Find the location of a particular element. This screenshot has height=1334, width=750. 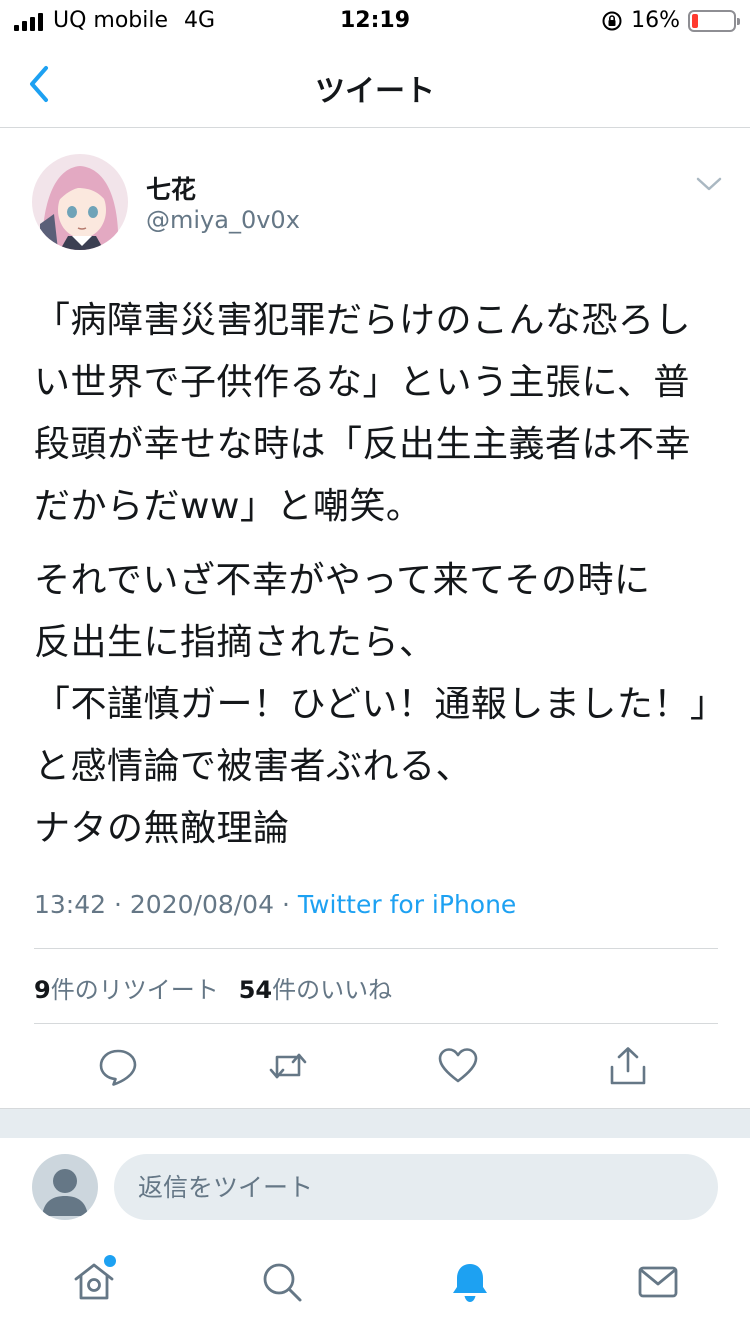

avatar-image is located at coordinates (80, 202).